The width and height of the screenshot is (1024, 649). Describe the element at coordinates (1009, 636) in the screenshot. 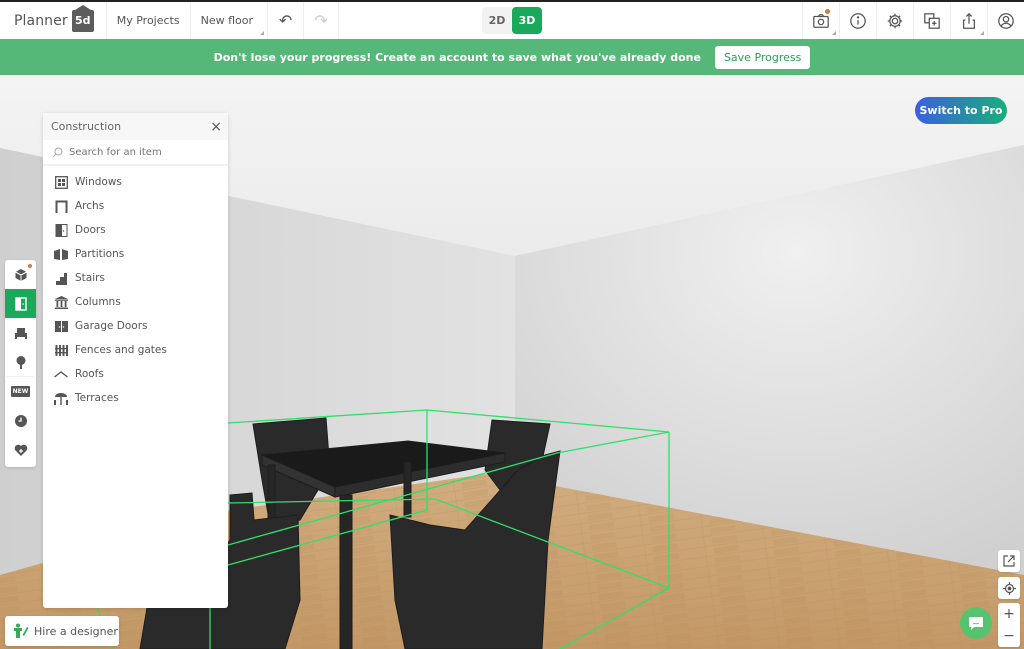

I see `zoom-out-button: −` at that location.